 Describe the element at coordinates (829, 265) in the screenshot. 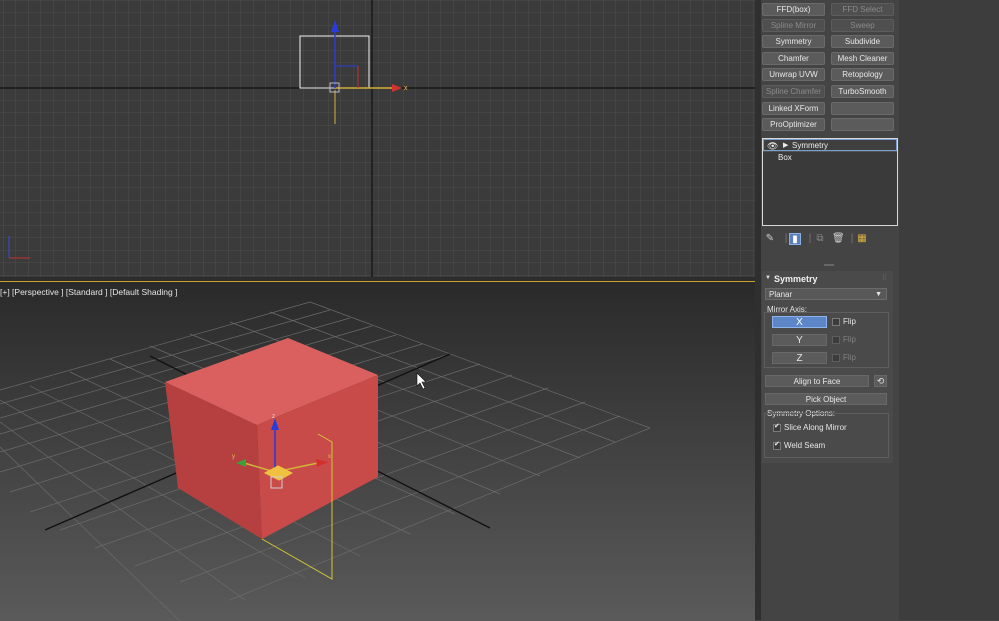

I see `rollout-drag-handle` at that location.